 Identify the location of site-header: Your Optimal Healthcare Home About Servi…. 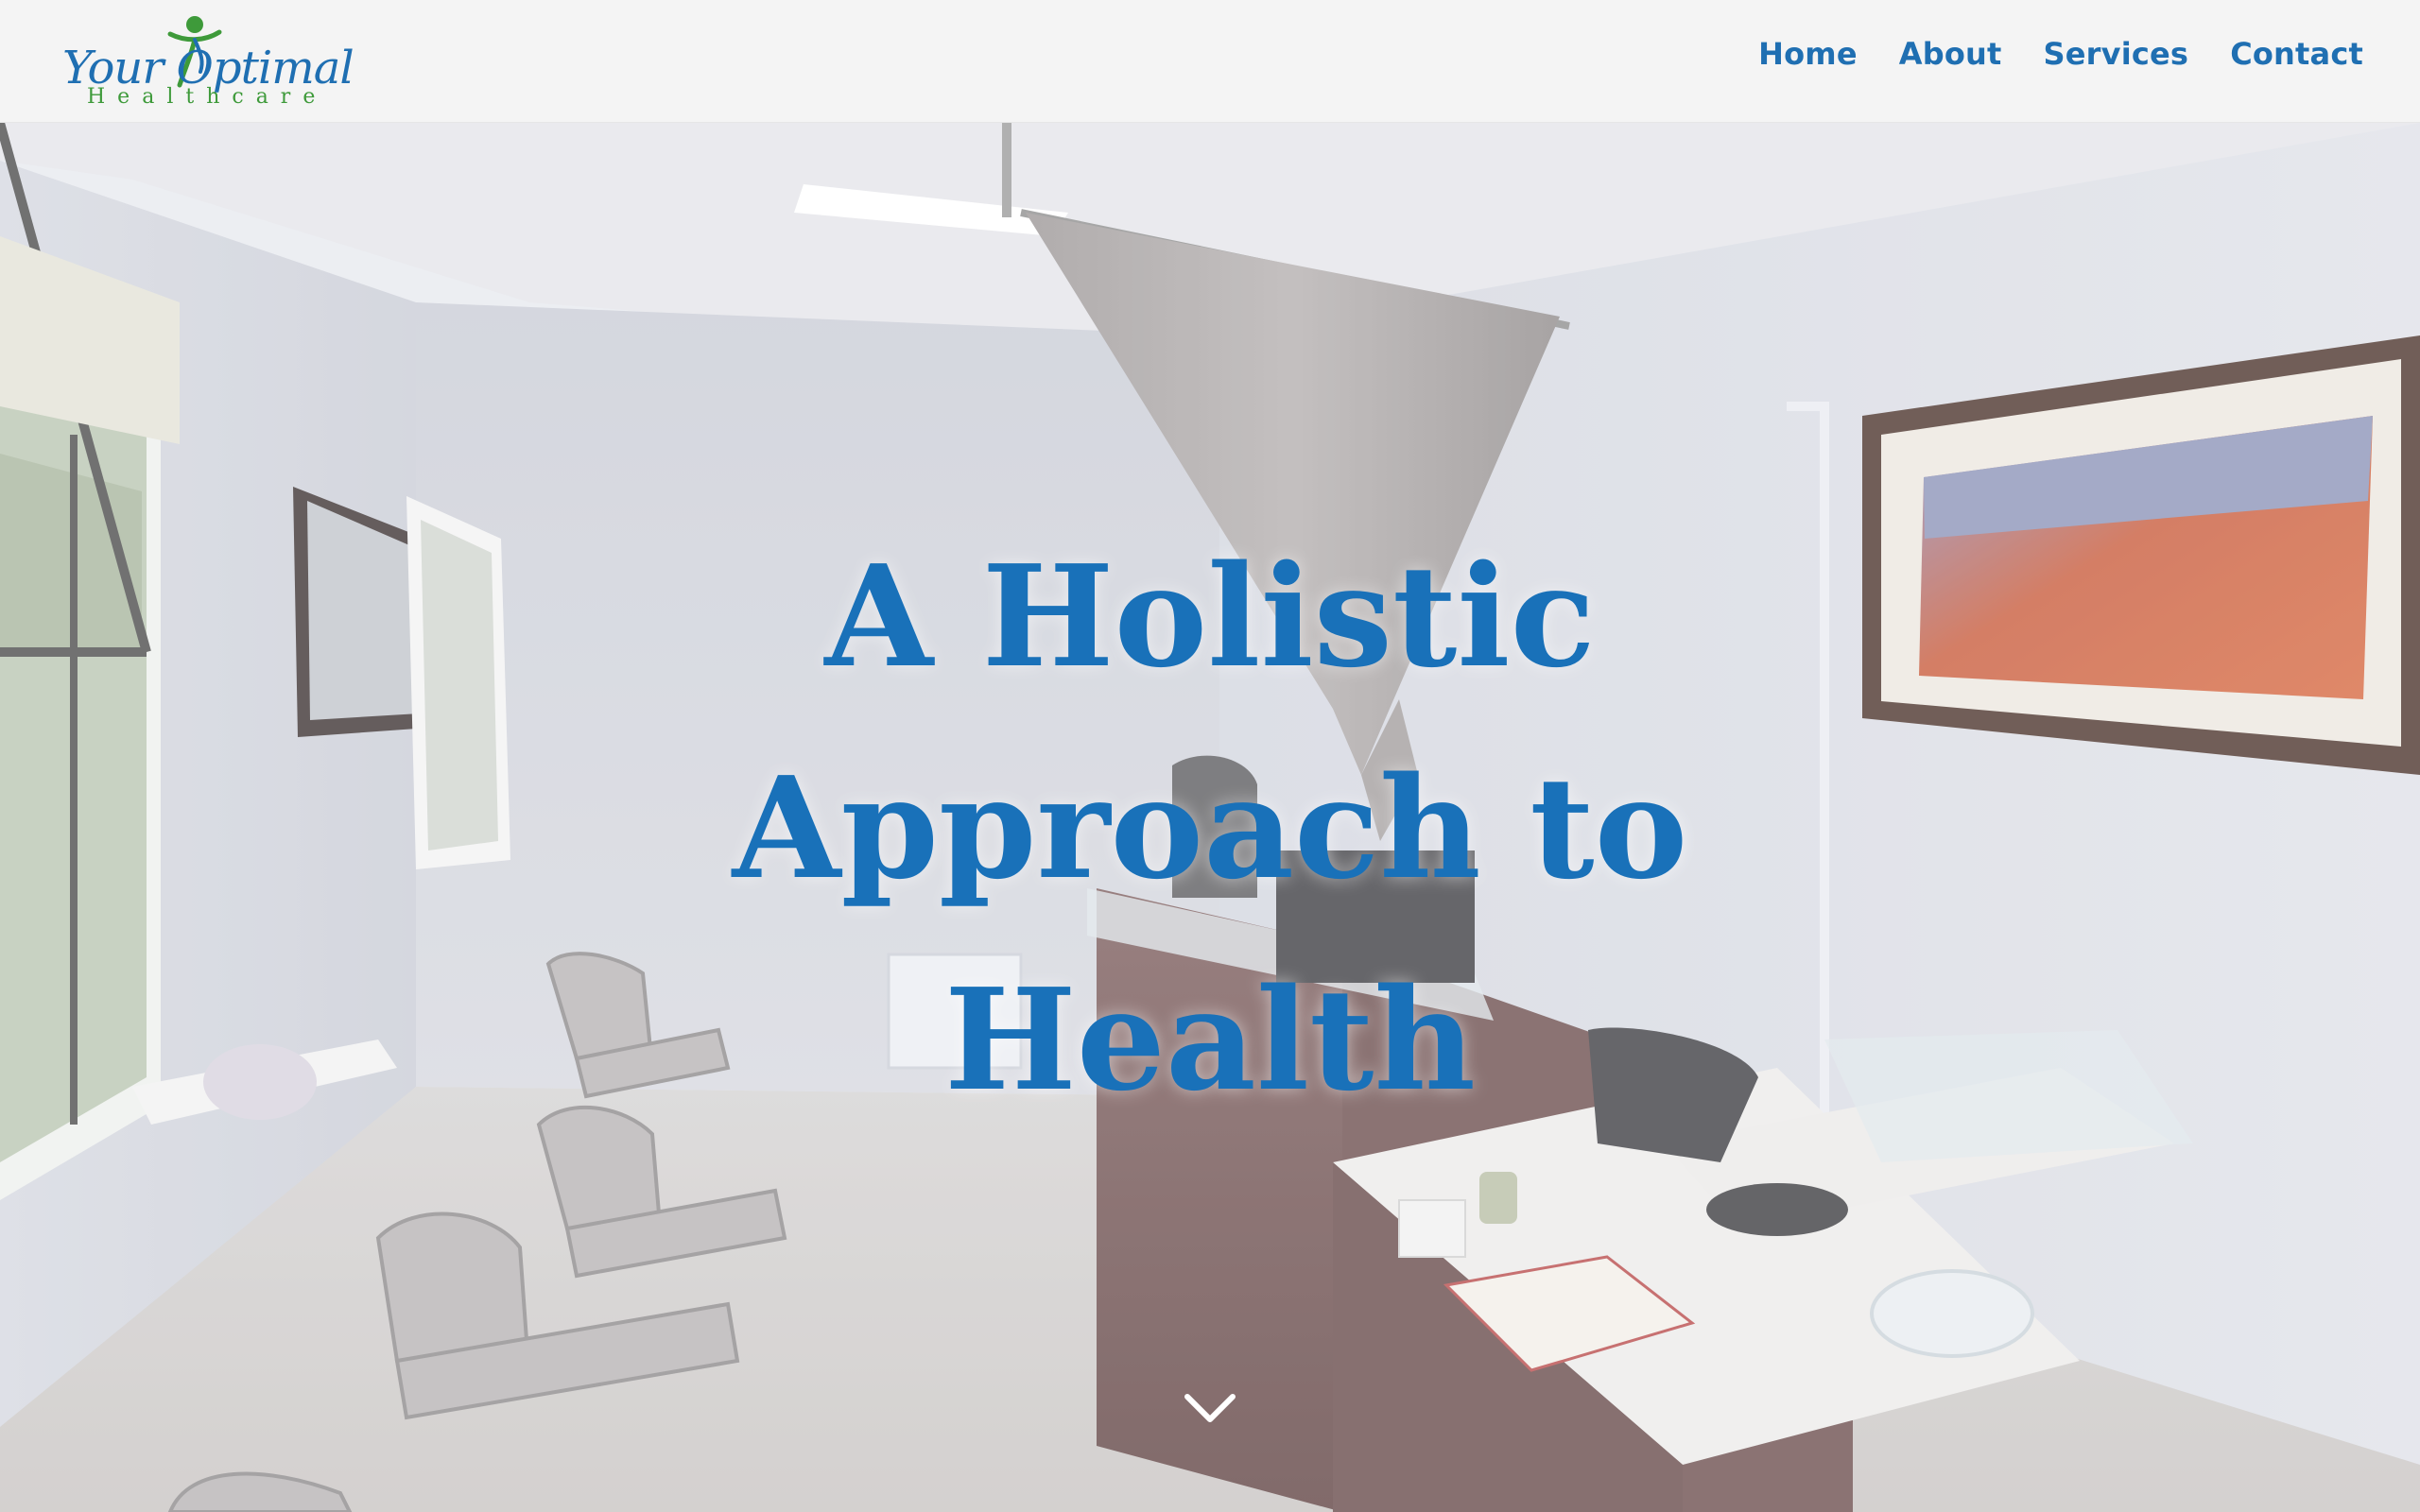
(1210, 61).